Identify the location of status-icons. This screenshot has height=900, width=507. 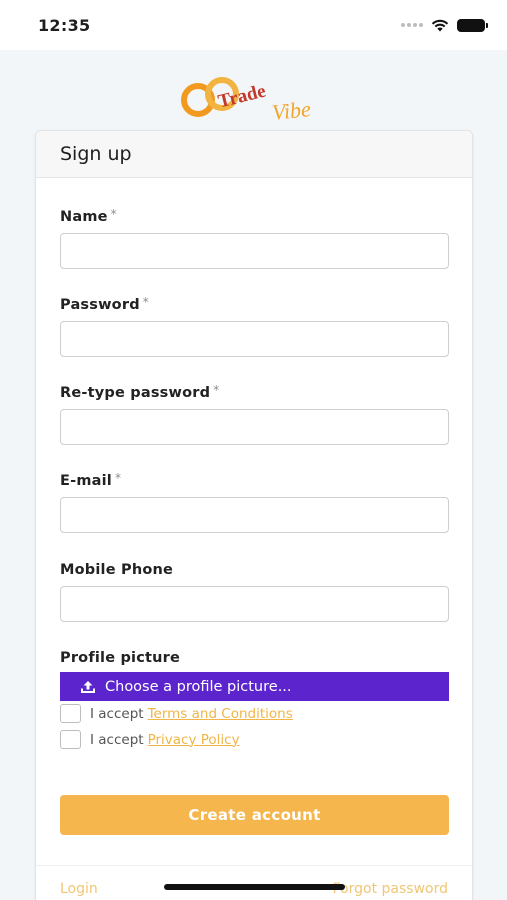
(444, 25).